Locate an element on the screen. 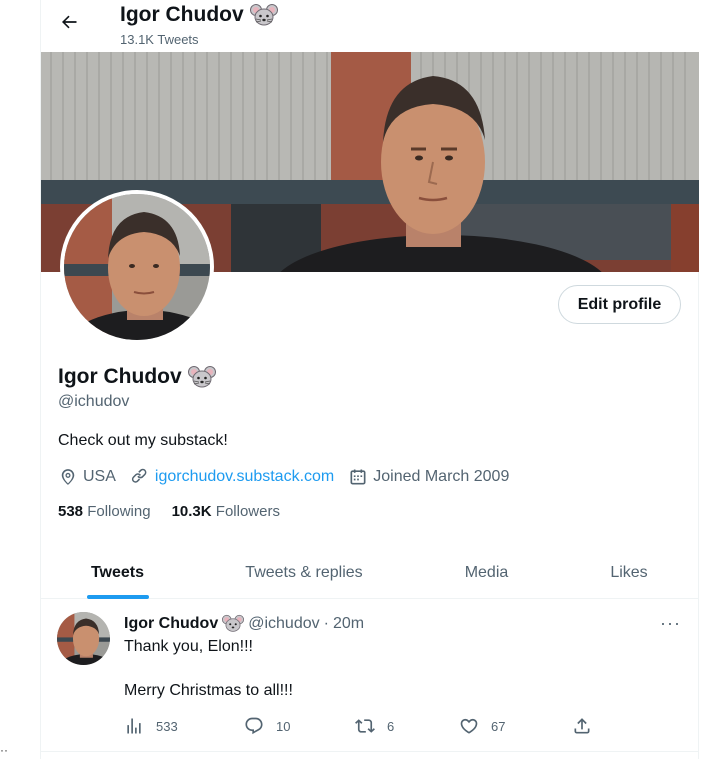 The image size is (712, 759). tweet-count: 13.1K Tweets is located at coordinates (159, 39).